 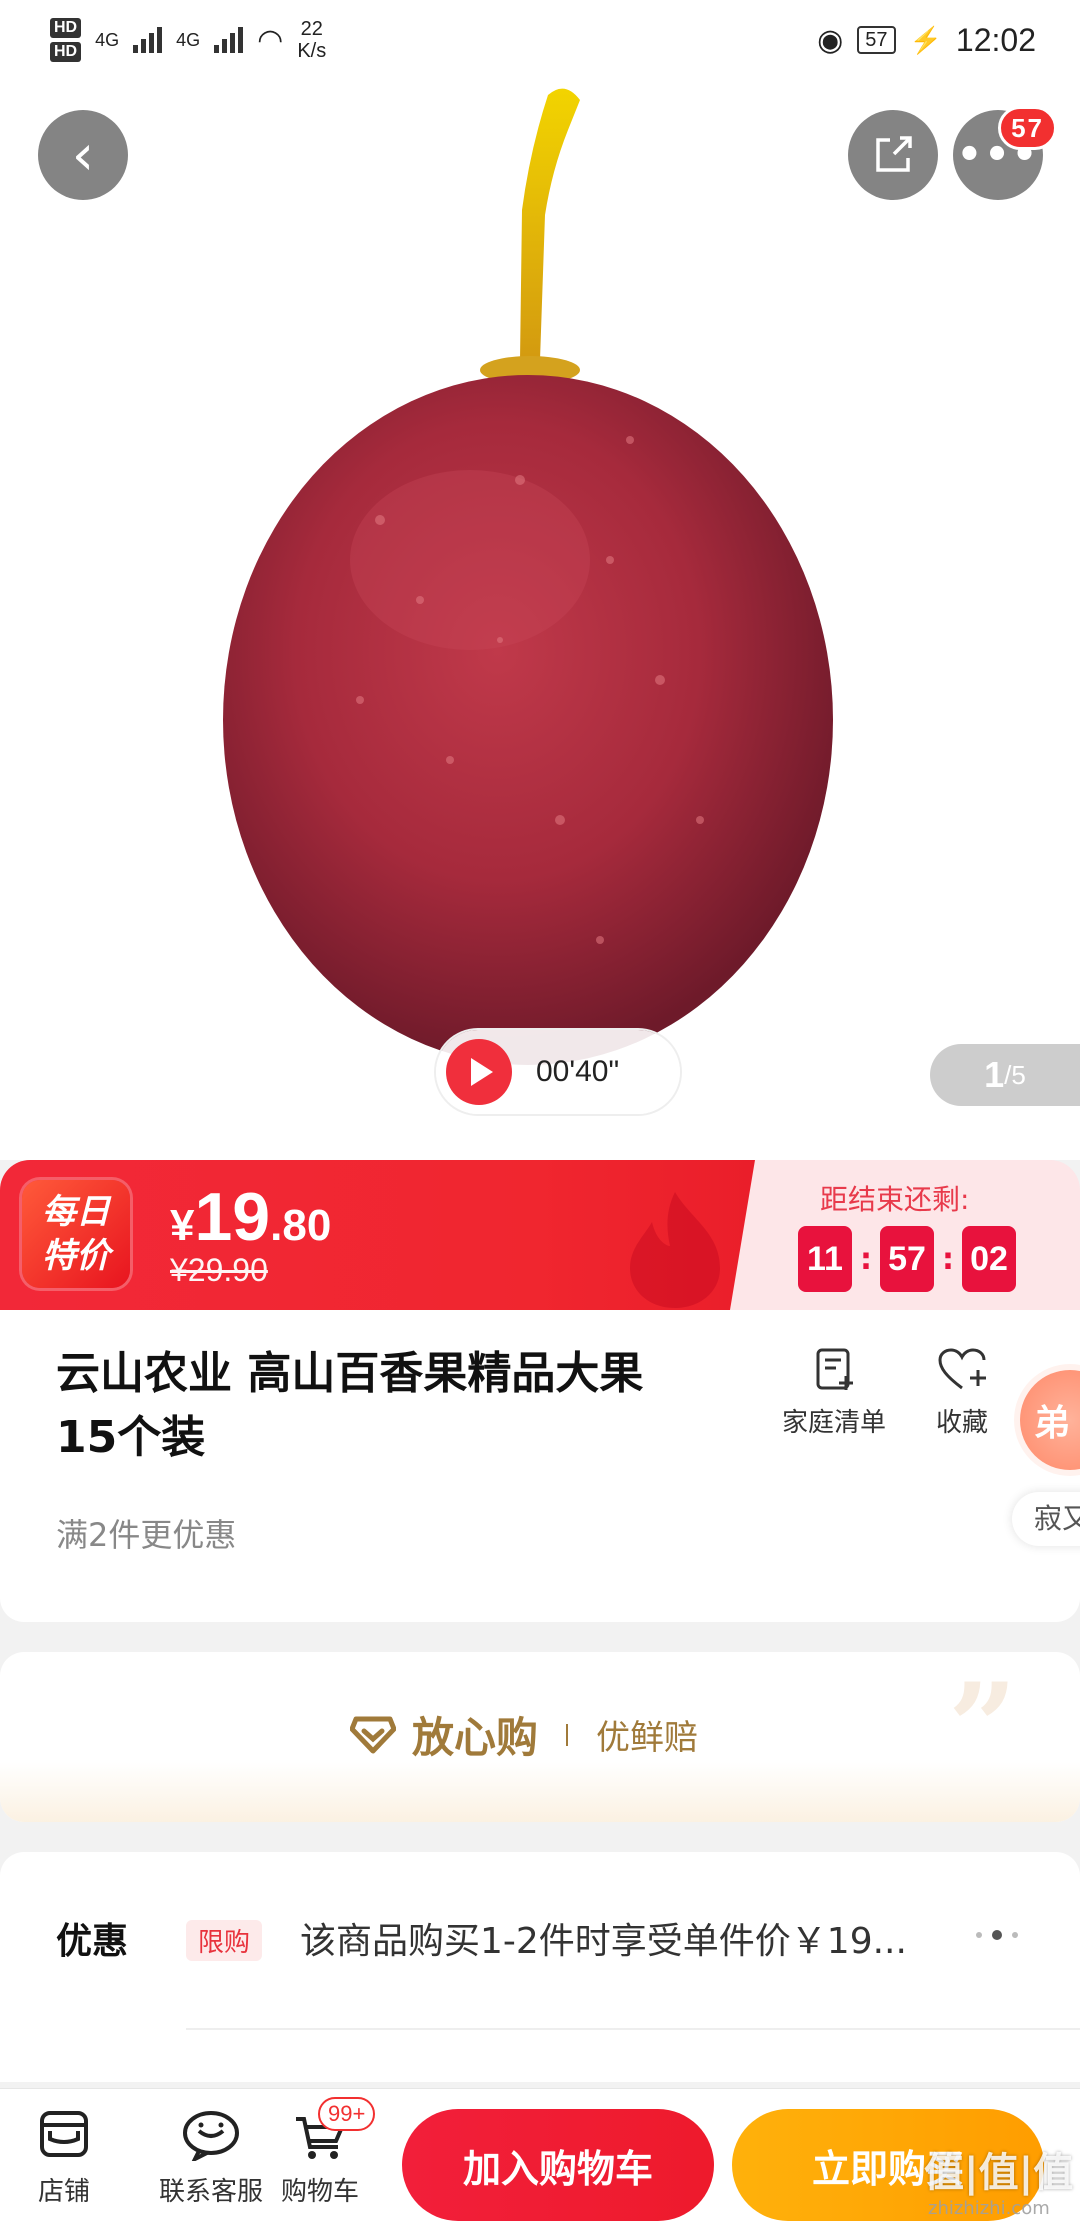 What do you see at coordinates (540, 40) in the screenshot?
I see `status-bar: HD HD 4G 4G ◠ 22 K/s ◉ 57 ⚡ 12:02` at bounding box center [540, 40].